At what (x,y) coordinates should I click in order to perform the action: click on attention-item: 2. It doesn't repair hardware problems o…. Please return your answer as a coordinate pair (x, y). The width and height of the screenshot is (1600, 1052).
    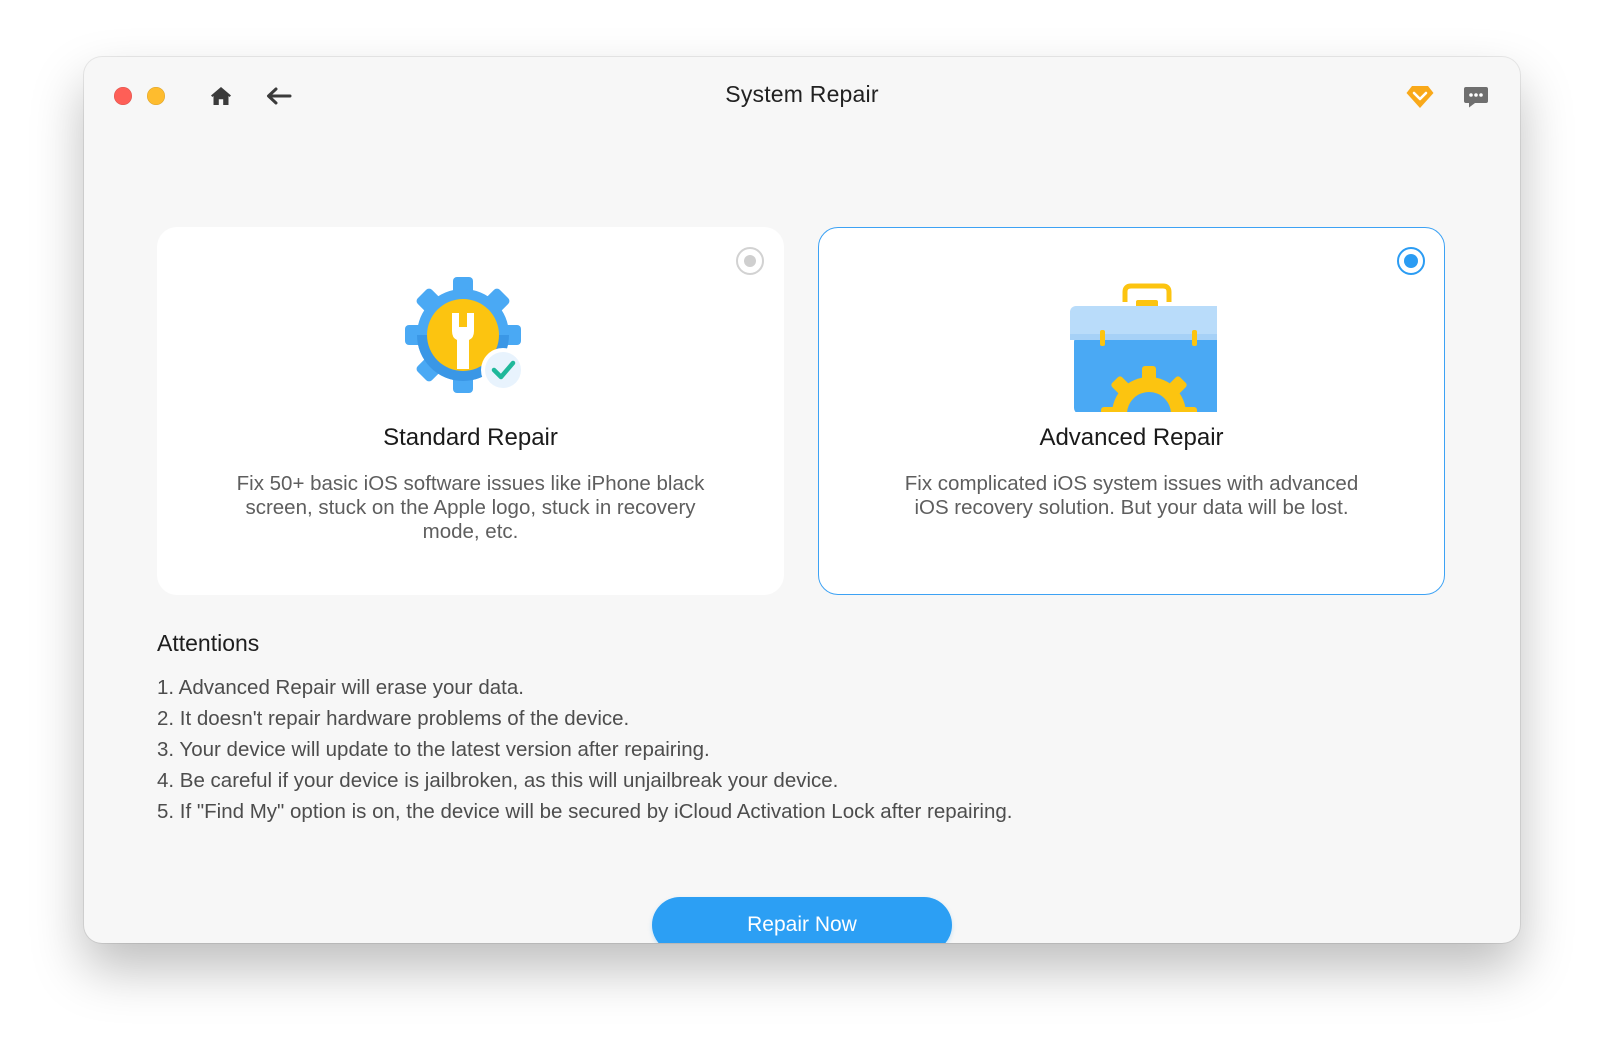
    Looking at the image, I should click on (393, 718).